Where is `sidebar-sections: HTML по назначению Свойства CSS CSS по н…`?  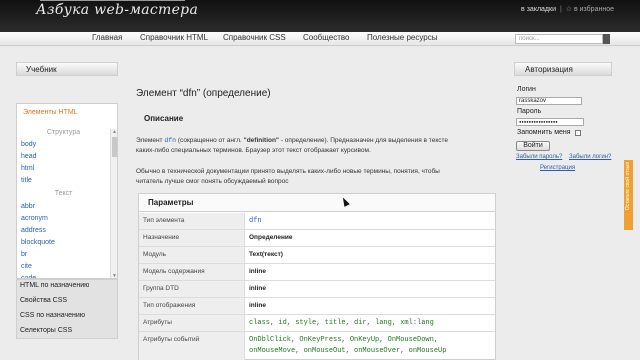 sidebar-sections: HTML по назначению Свойства CSS CSS по н… is located at coordinates (67, 309).